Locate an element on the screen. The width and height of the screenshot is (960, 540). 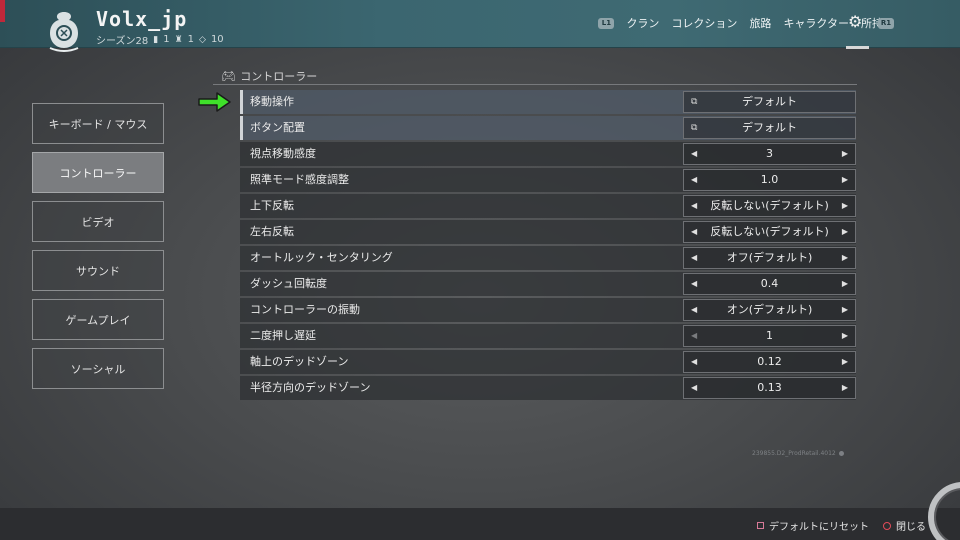
setting-value: 1.0 is located at coordinates (769, 179).